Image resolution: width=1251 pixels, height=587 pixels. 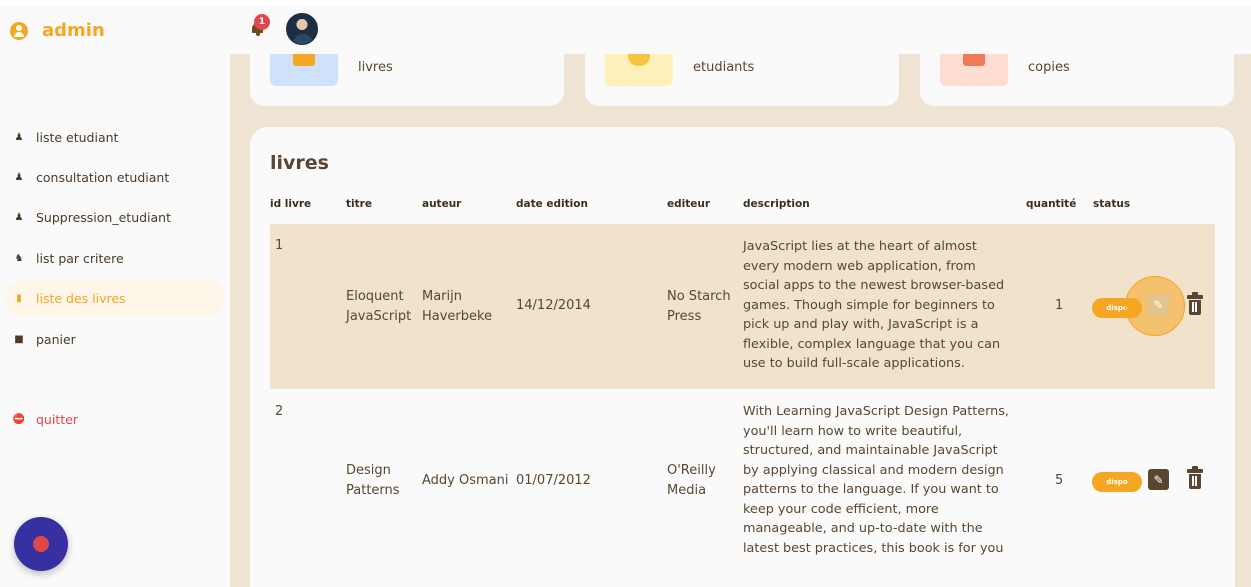 I want to click on stat-card-etudiants: etudiants, so click(x=742, y=80).